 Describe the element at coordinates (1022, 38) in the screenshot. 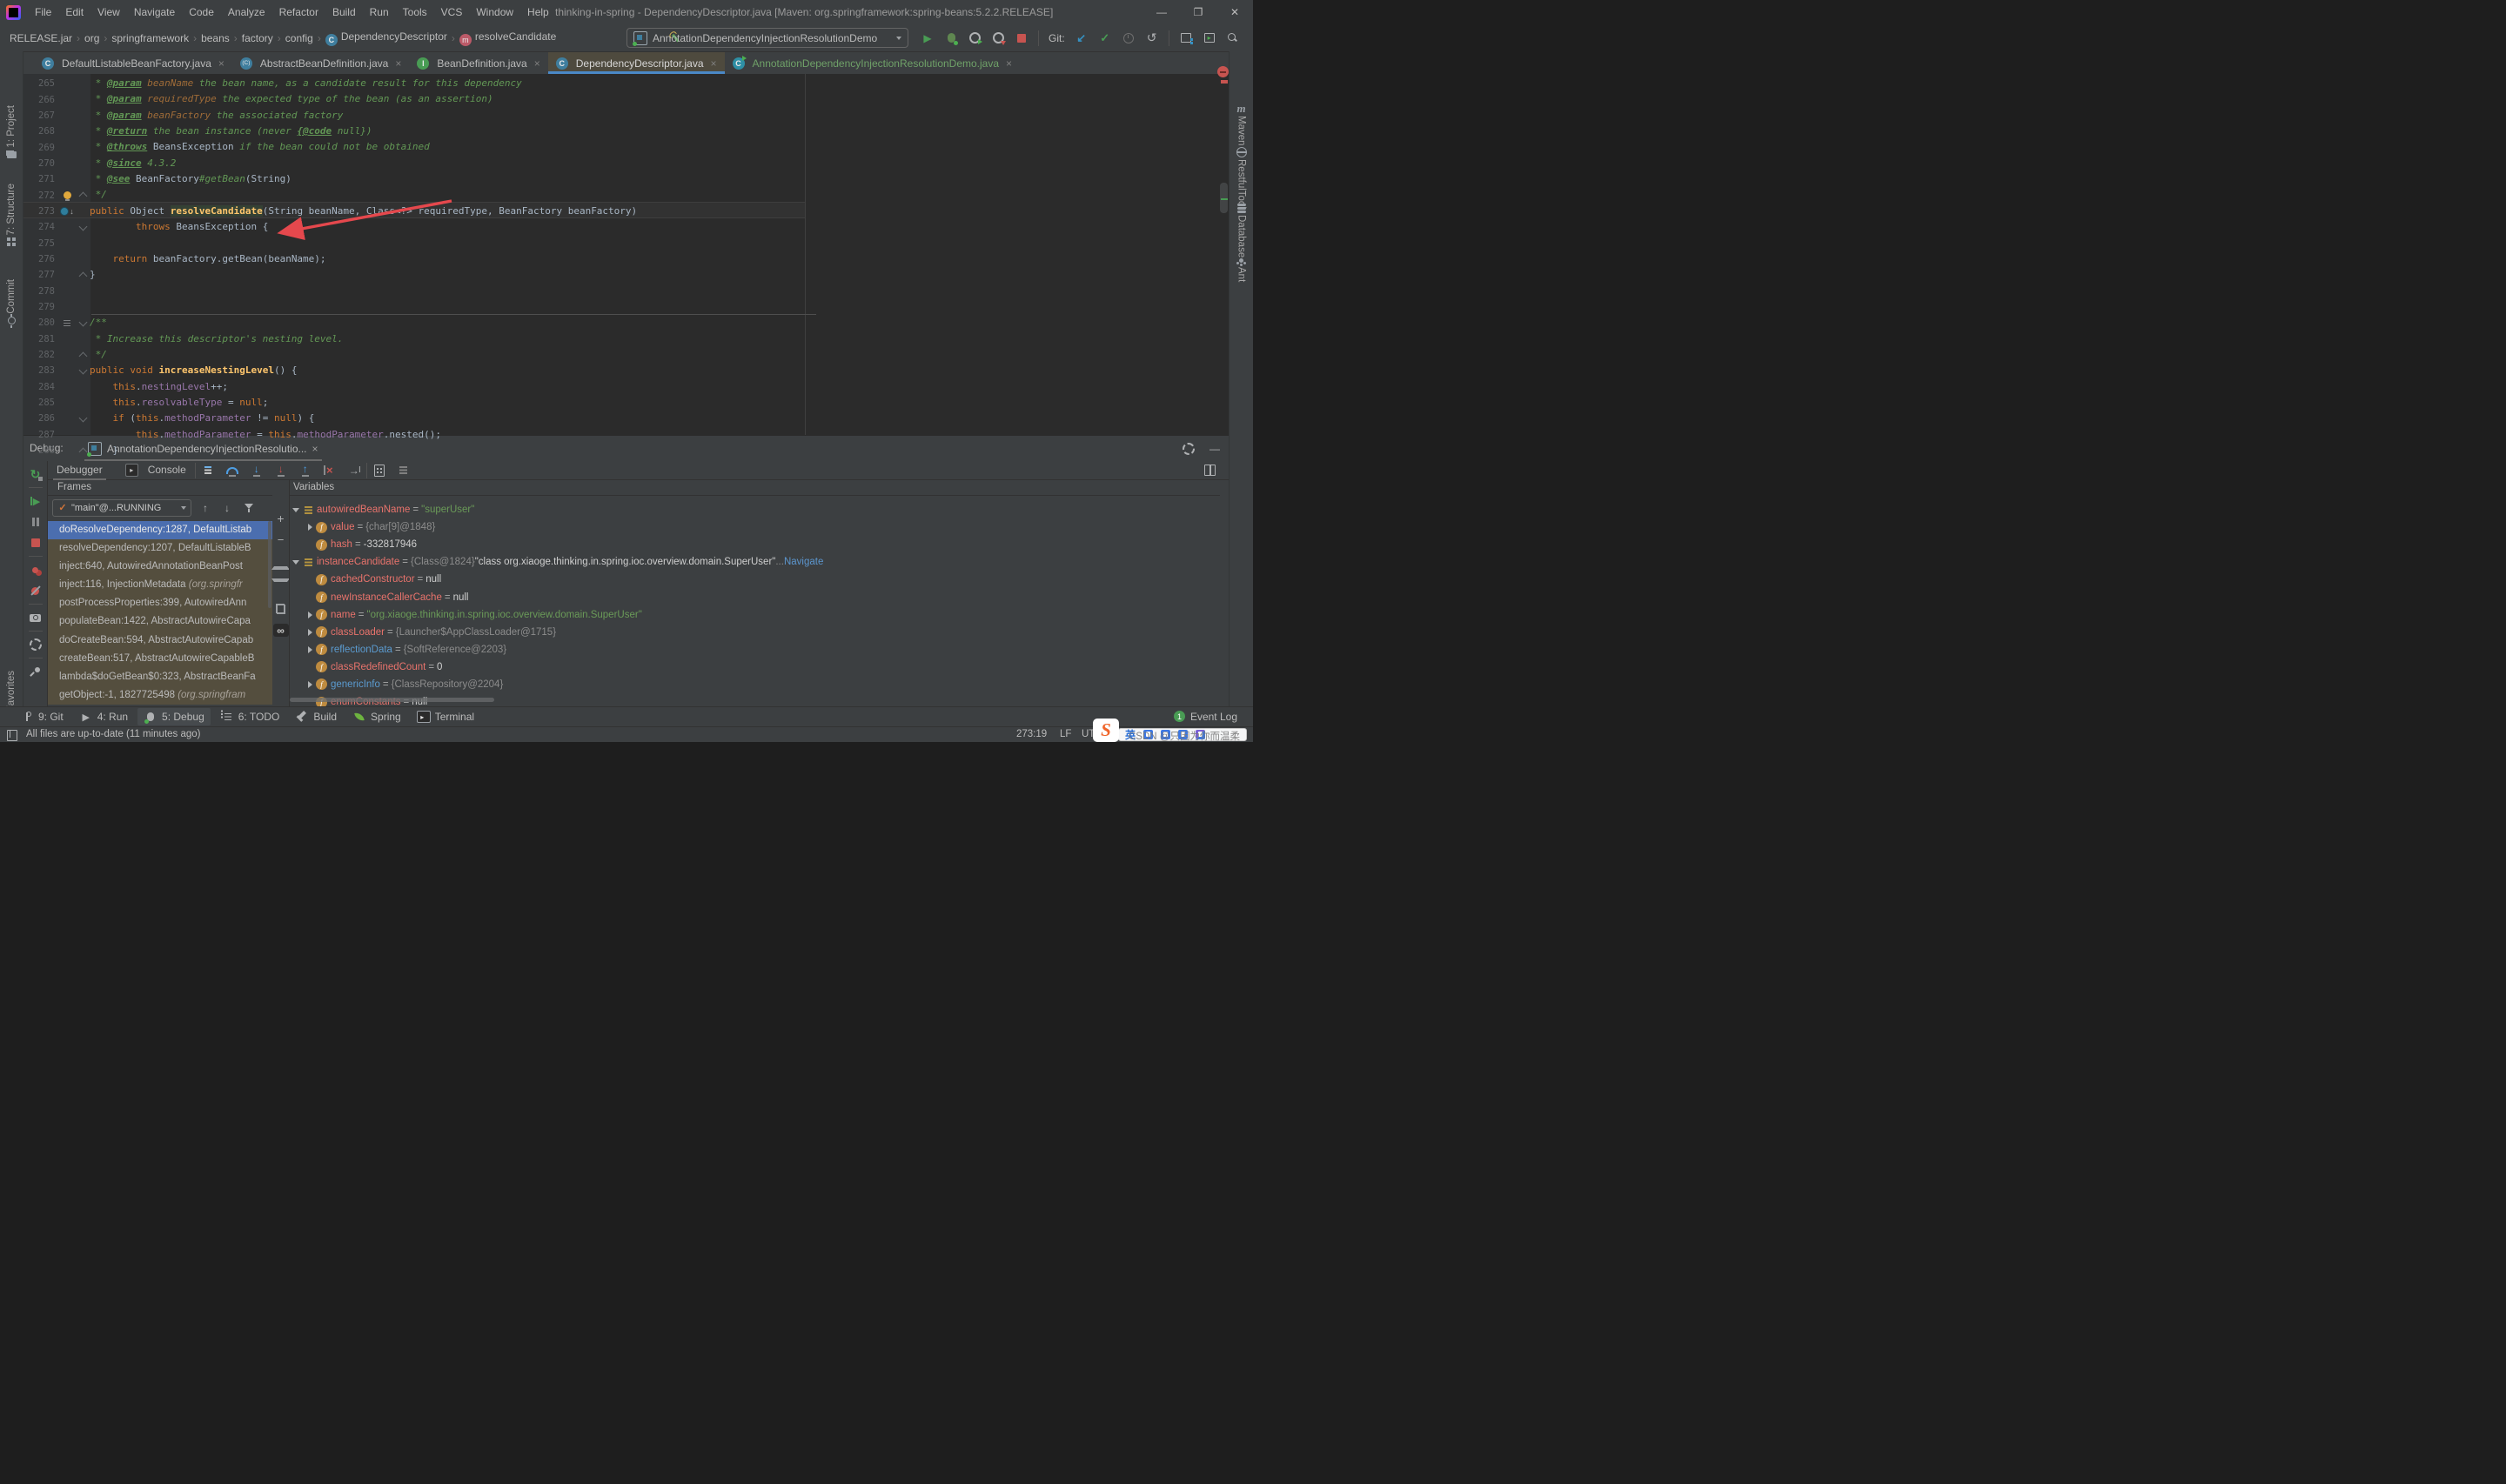

I see `stop-icon` at that location.